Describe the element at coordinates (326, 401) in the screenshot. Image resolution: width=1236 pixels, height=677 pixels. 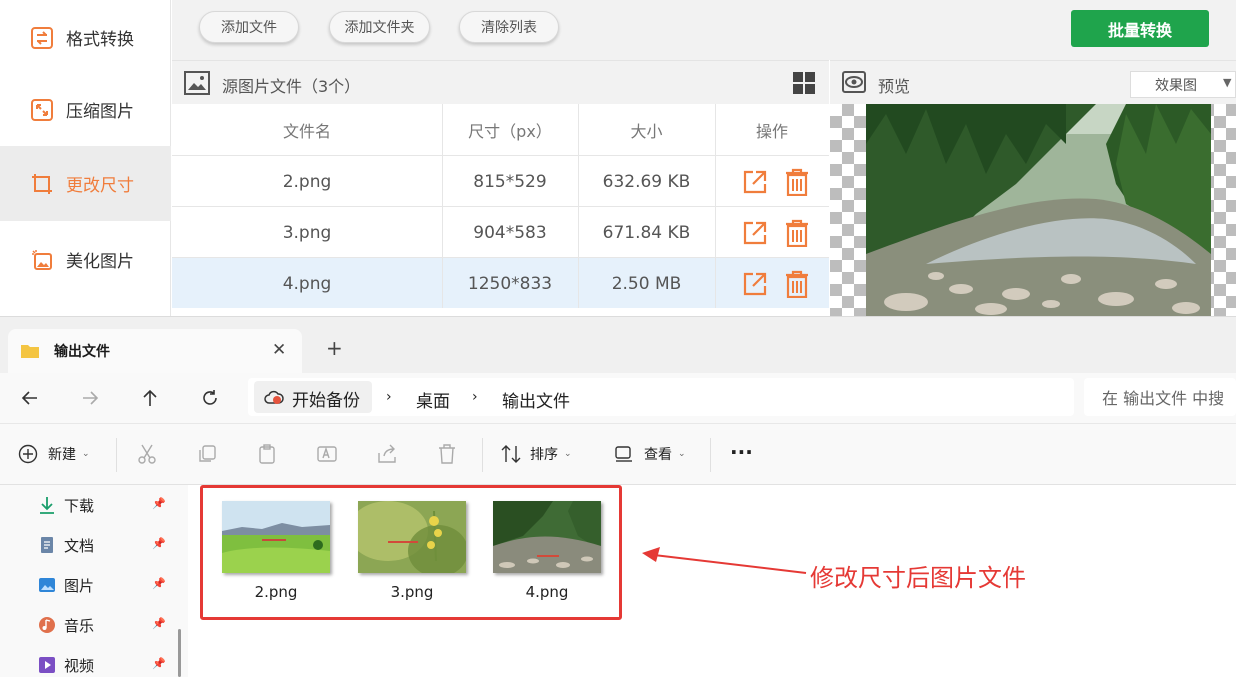
I see `breadcrumb-item: 开始备份` at that location.